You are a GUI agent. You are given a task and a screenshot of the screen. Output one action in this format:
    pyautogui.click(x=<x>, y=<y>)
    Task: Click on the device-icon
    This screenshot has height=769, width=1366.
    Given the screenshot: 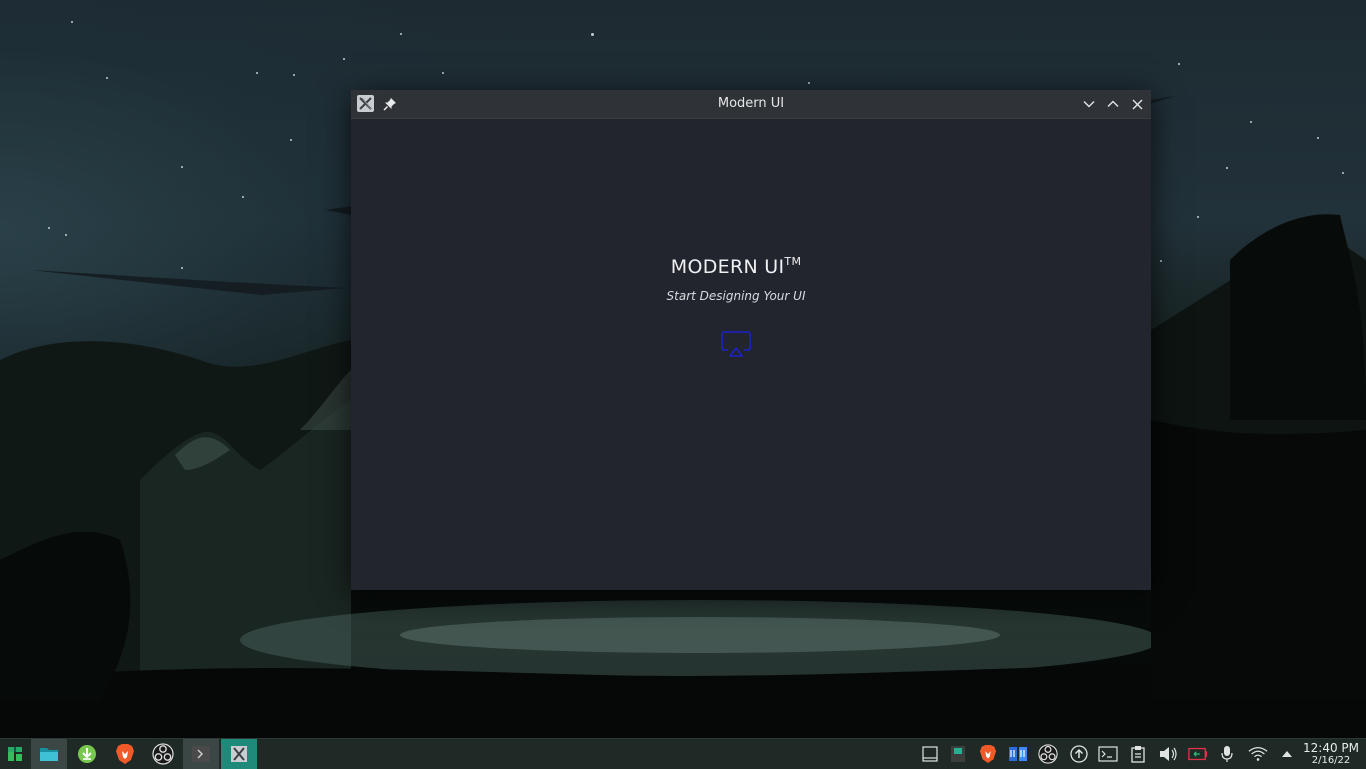 What is the action you would take?
    pyautogui.click(x=958, y=754)
    